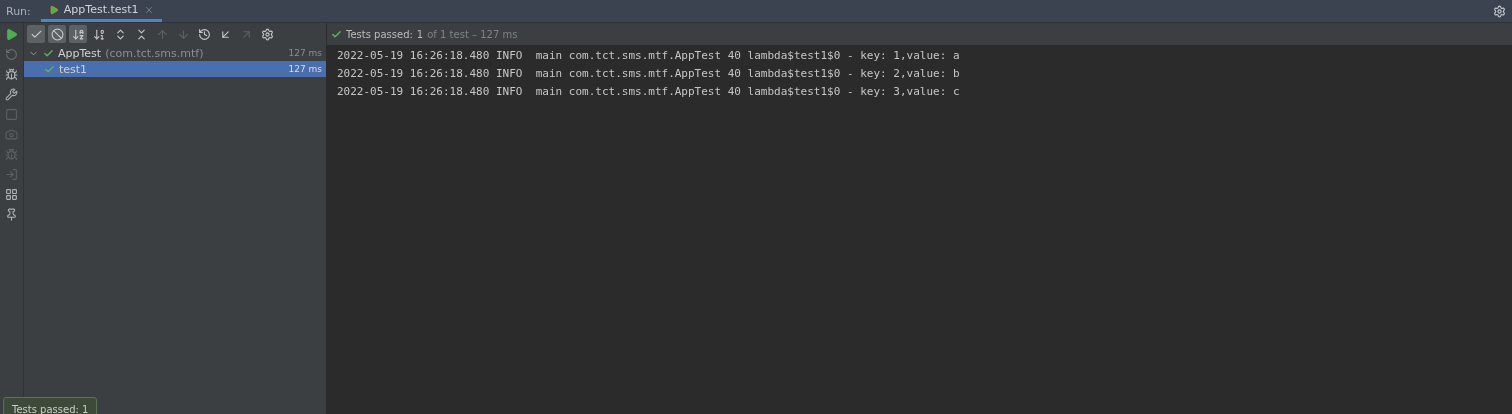  I want to click on sort-alpha-button, so click(78, 34).